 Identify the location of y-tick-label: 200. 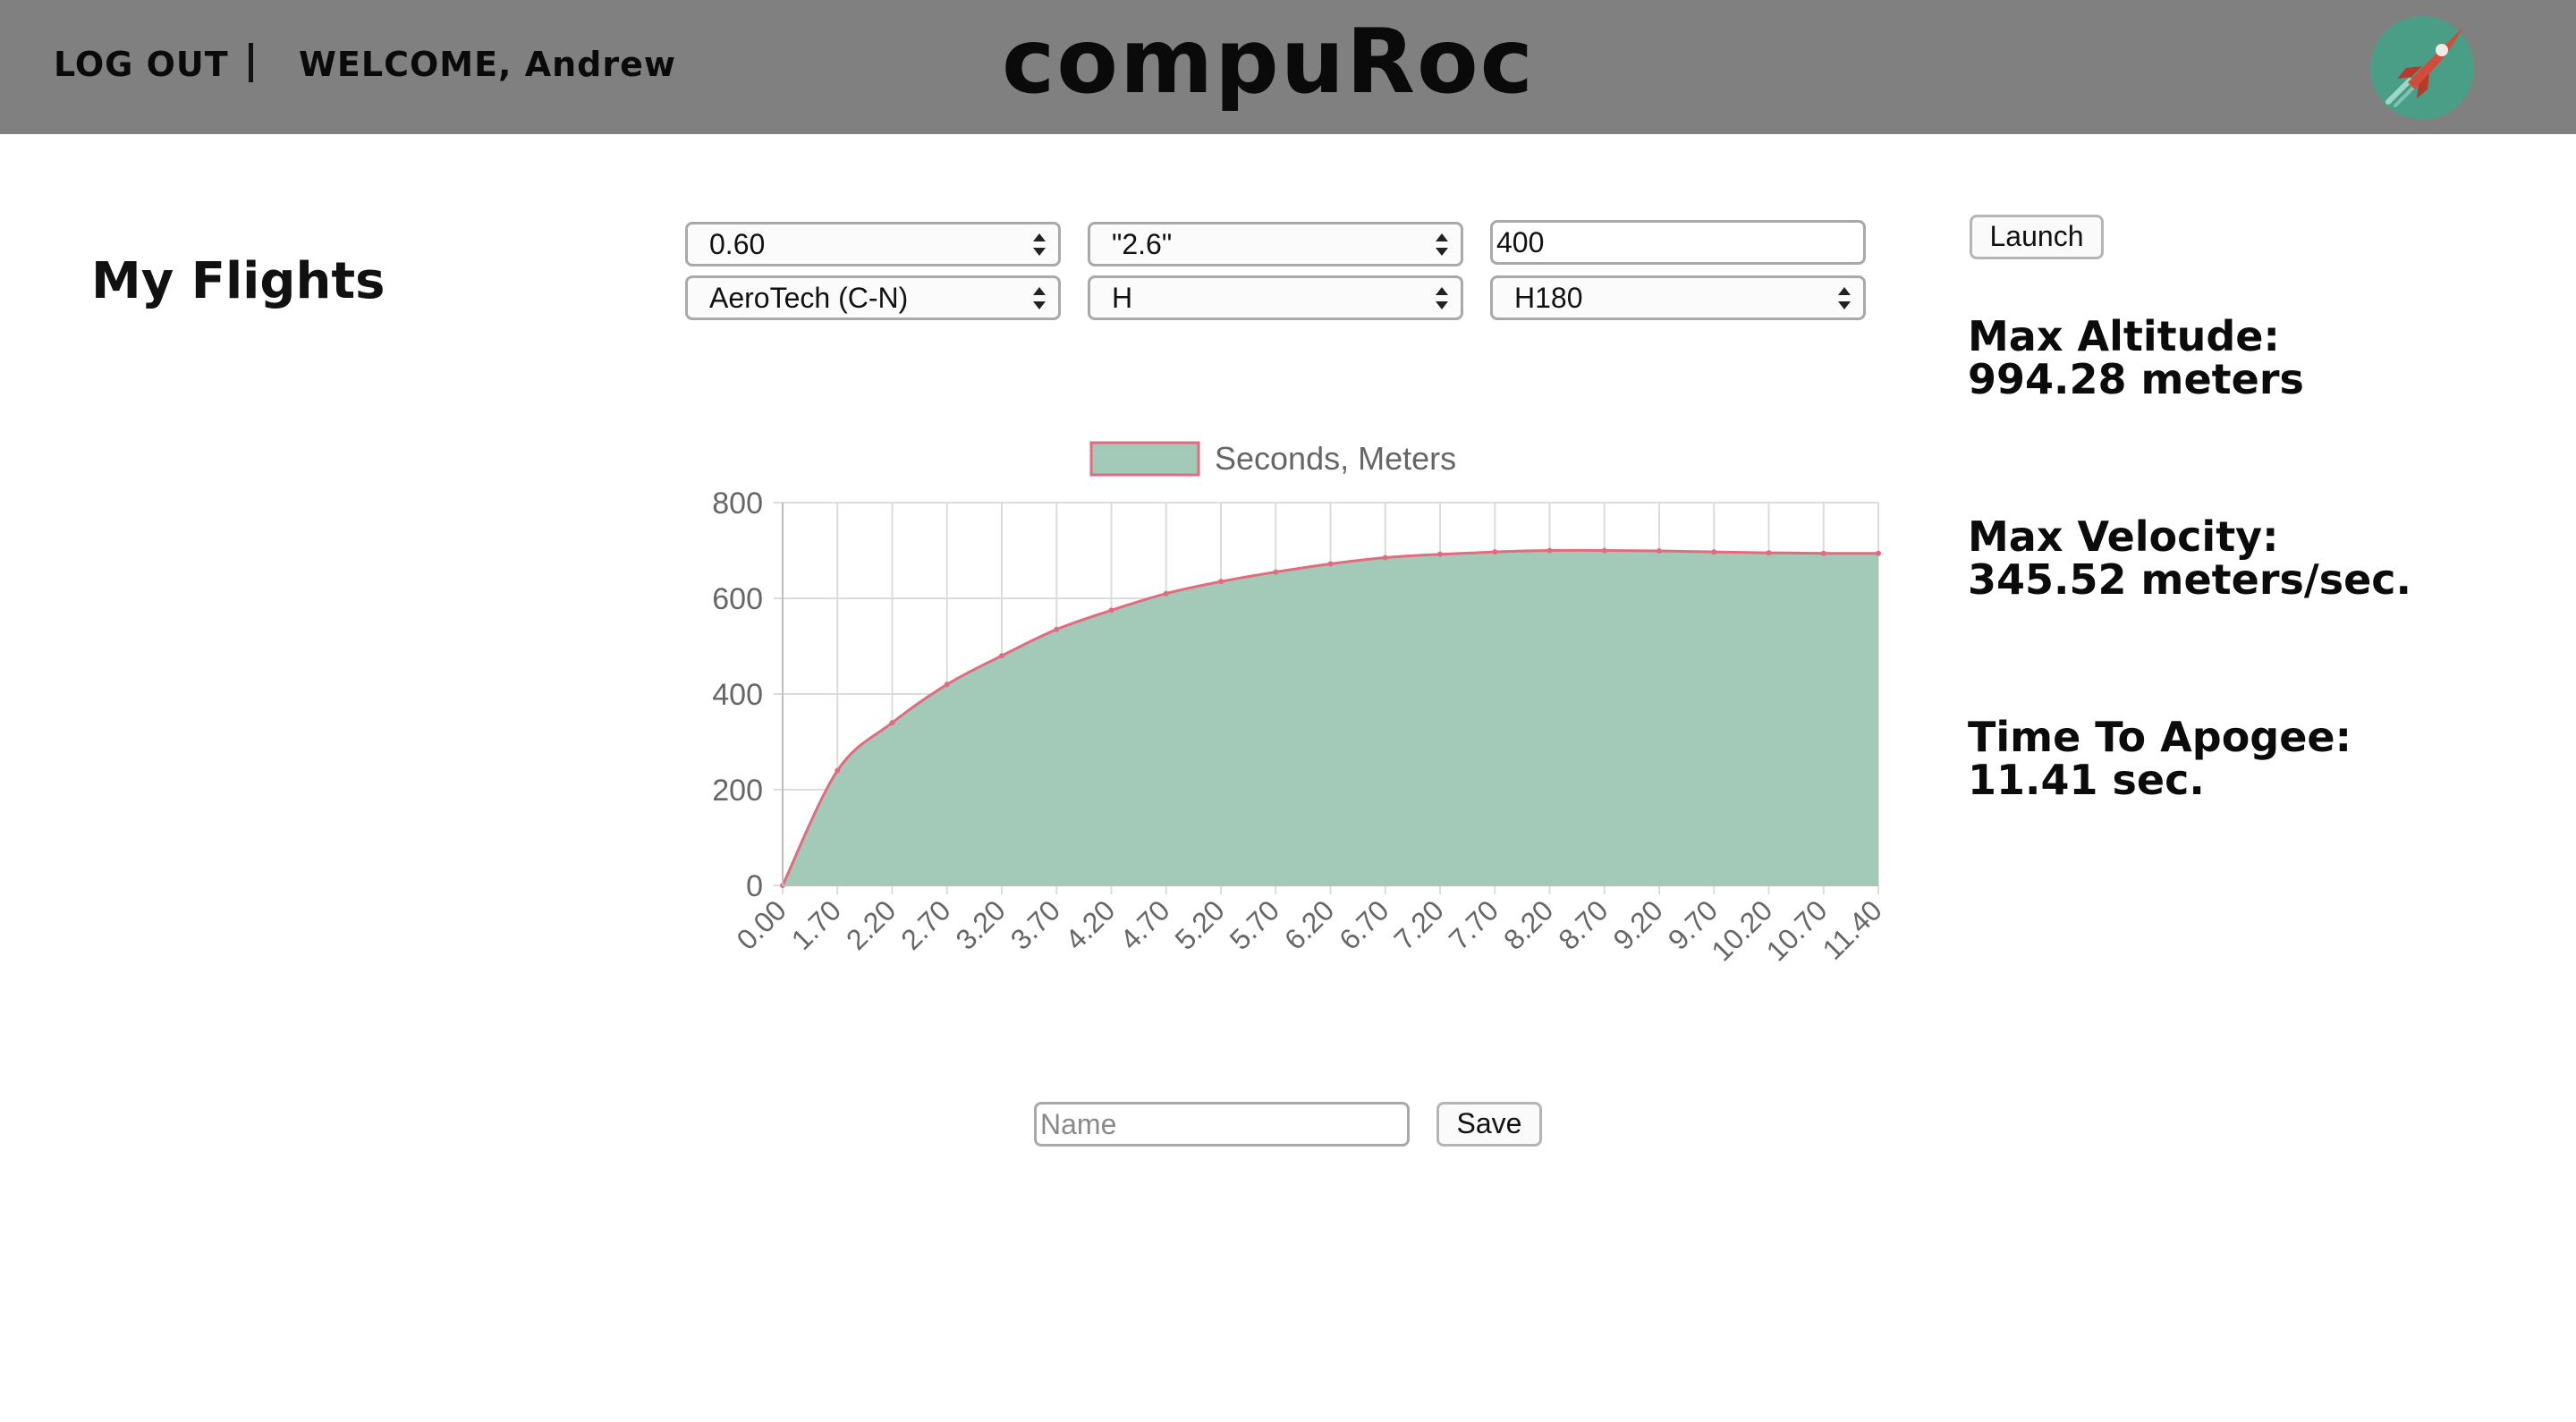
(737, 791).